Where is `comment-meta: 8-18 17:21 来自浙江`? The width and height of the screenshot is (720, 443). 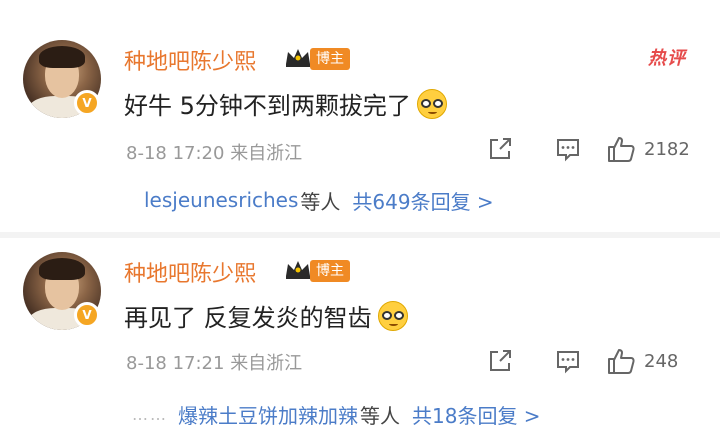
comment-meta: 8-18 17:21 来自浙江 is located at coordinates (214, 362).